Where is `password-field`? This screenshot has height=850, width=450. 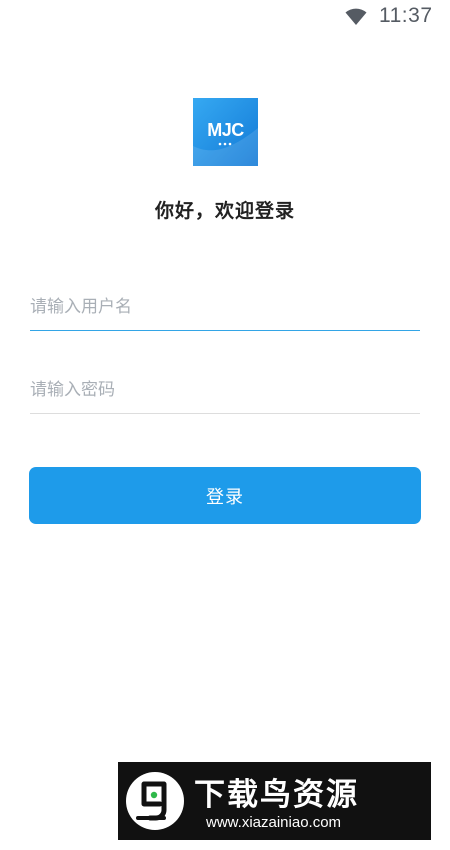
password-field is located at coordinates (225, 392).